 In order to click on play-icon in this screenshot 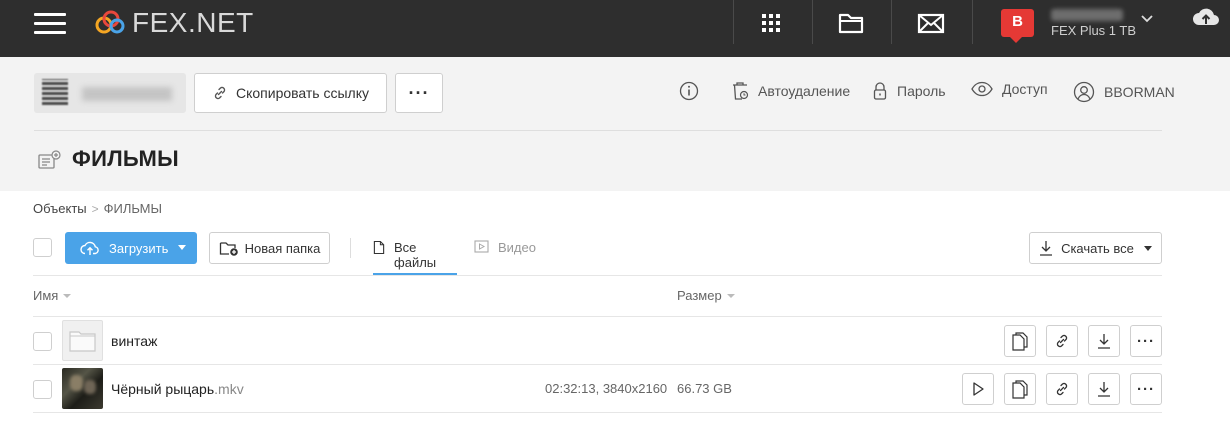, I will do `click(978, 389)`.